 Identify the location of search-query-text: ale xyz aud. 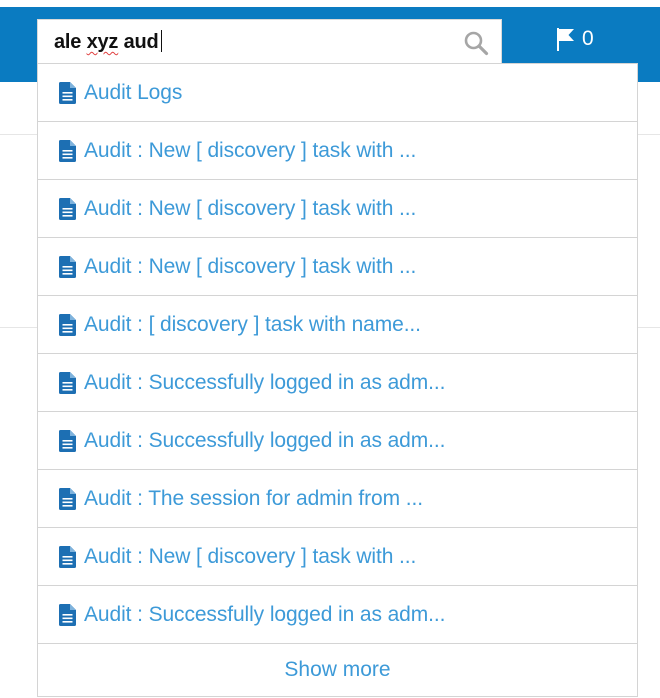
(108, 42).